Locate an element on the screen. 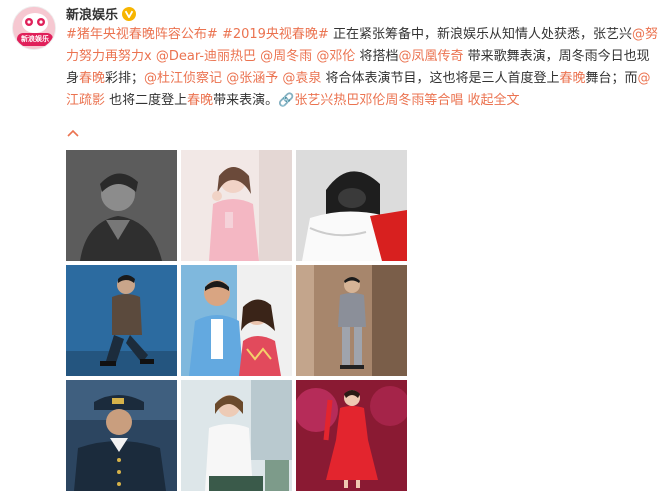 Image resolution: width=667 pixels, height=502 pixels. collapse-full-text-link: 收起全文 is located at coordinates (494, 100).